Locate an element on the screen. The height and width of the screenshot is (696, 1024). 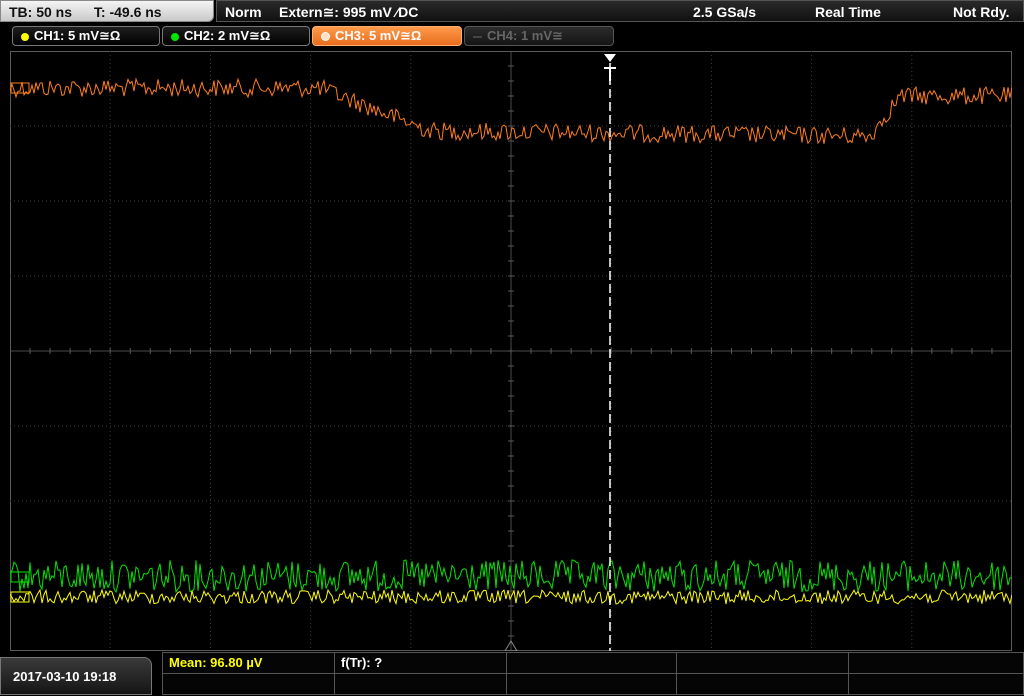
channel-4-button: CH4: 1 mV≅ is located at coordinates (539, 36).